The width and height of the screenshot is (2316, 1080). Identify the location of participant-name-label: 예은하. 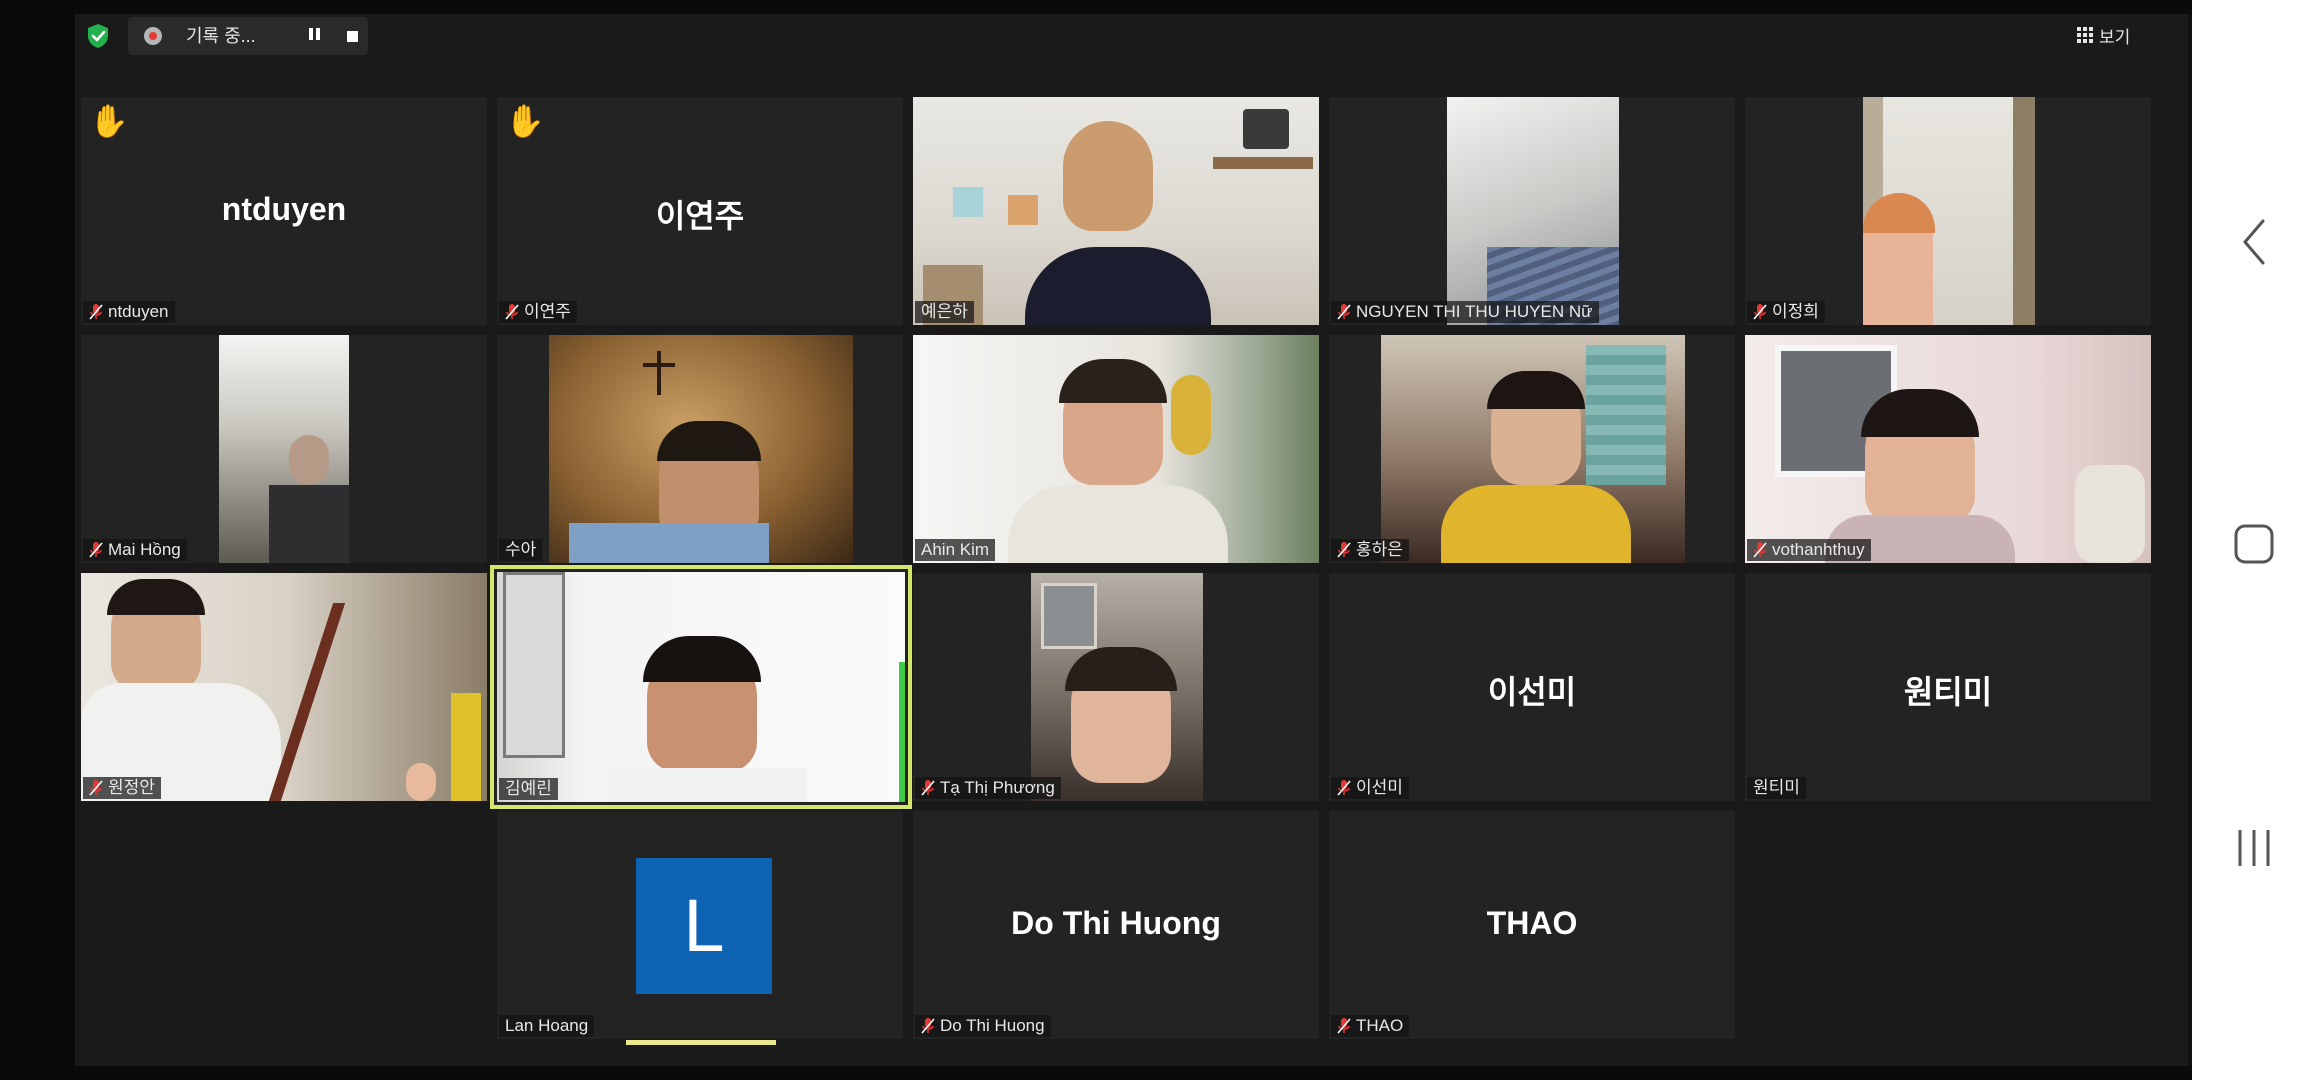
(944, 312).